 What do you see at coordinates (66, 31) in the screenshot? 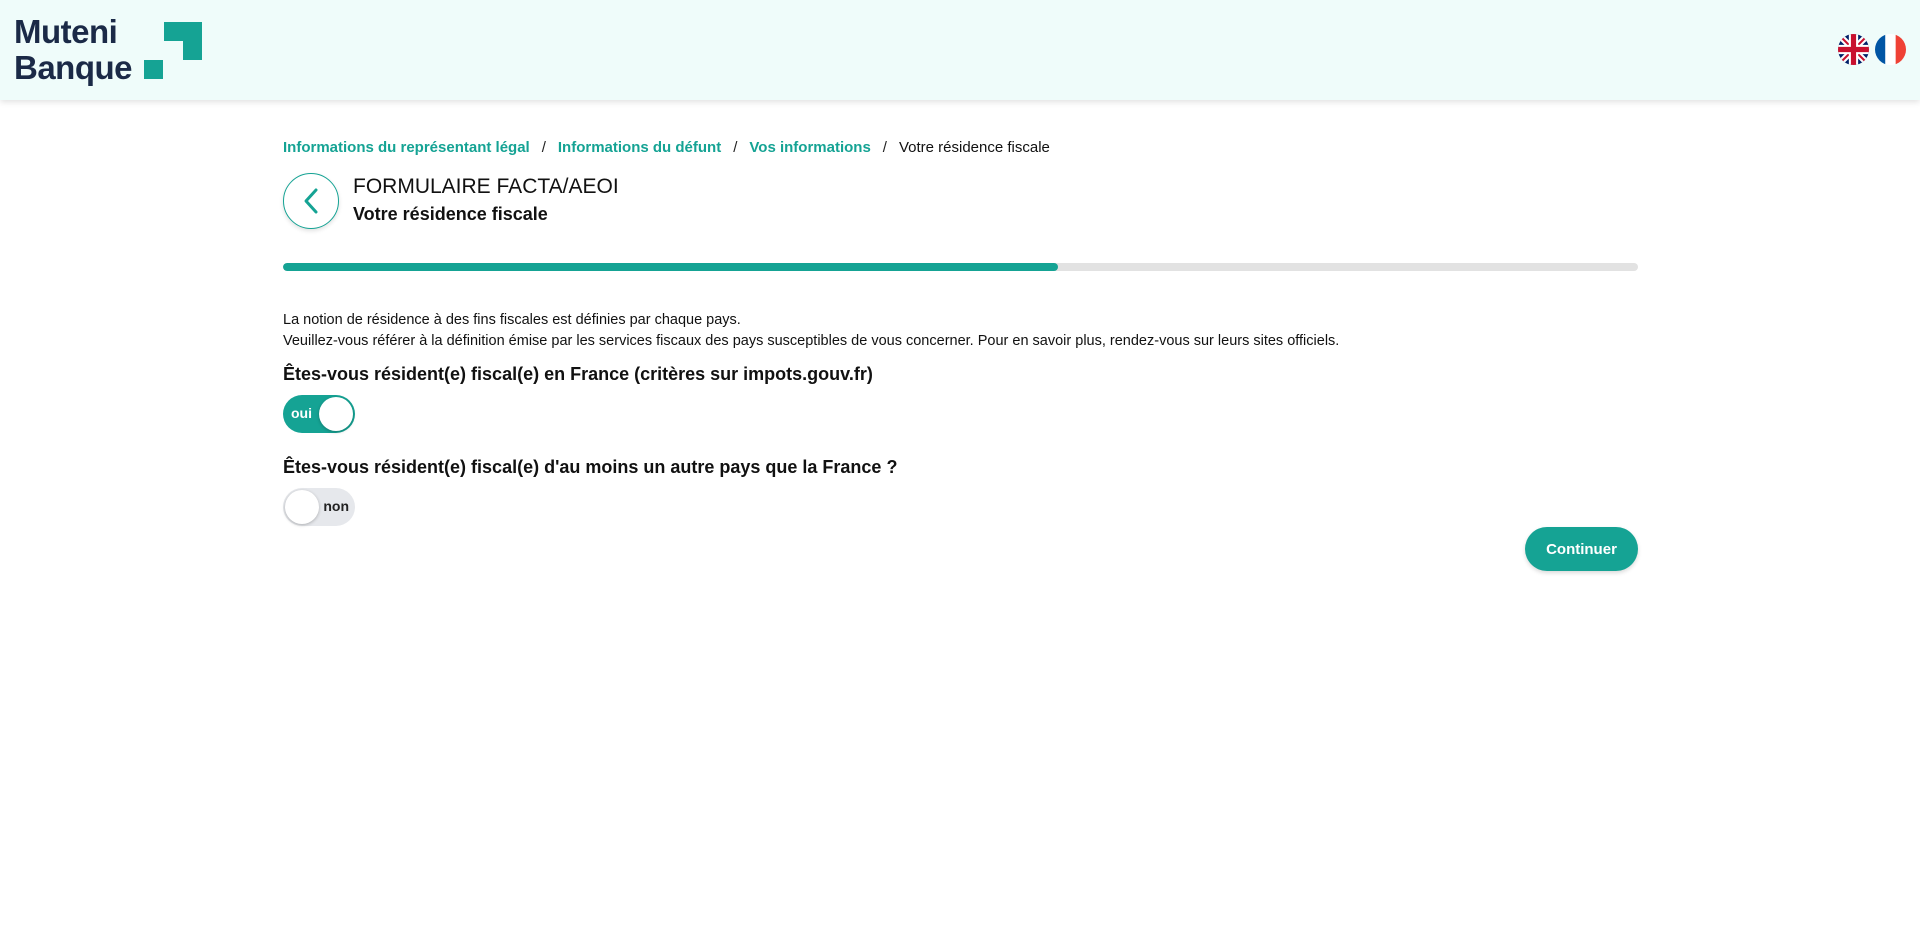
I see `brand-name-line1: Muteni` at bounding box center [66, 31].